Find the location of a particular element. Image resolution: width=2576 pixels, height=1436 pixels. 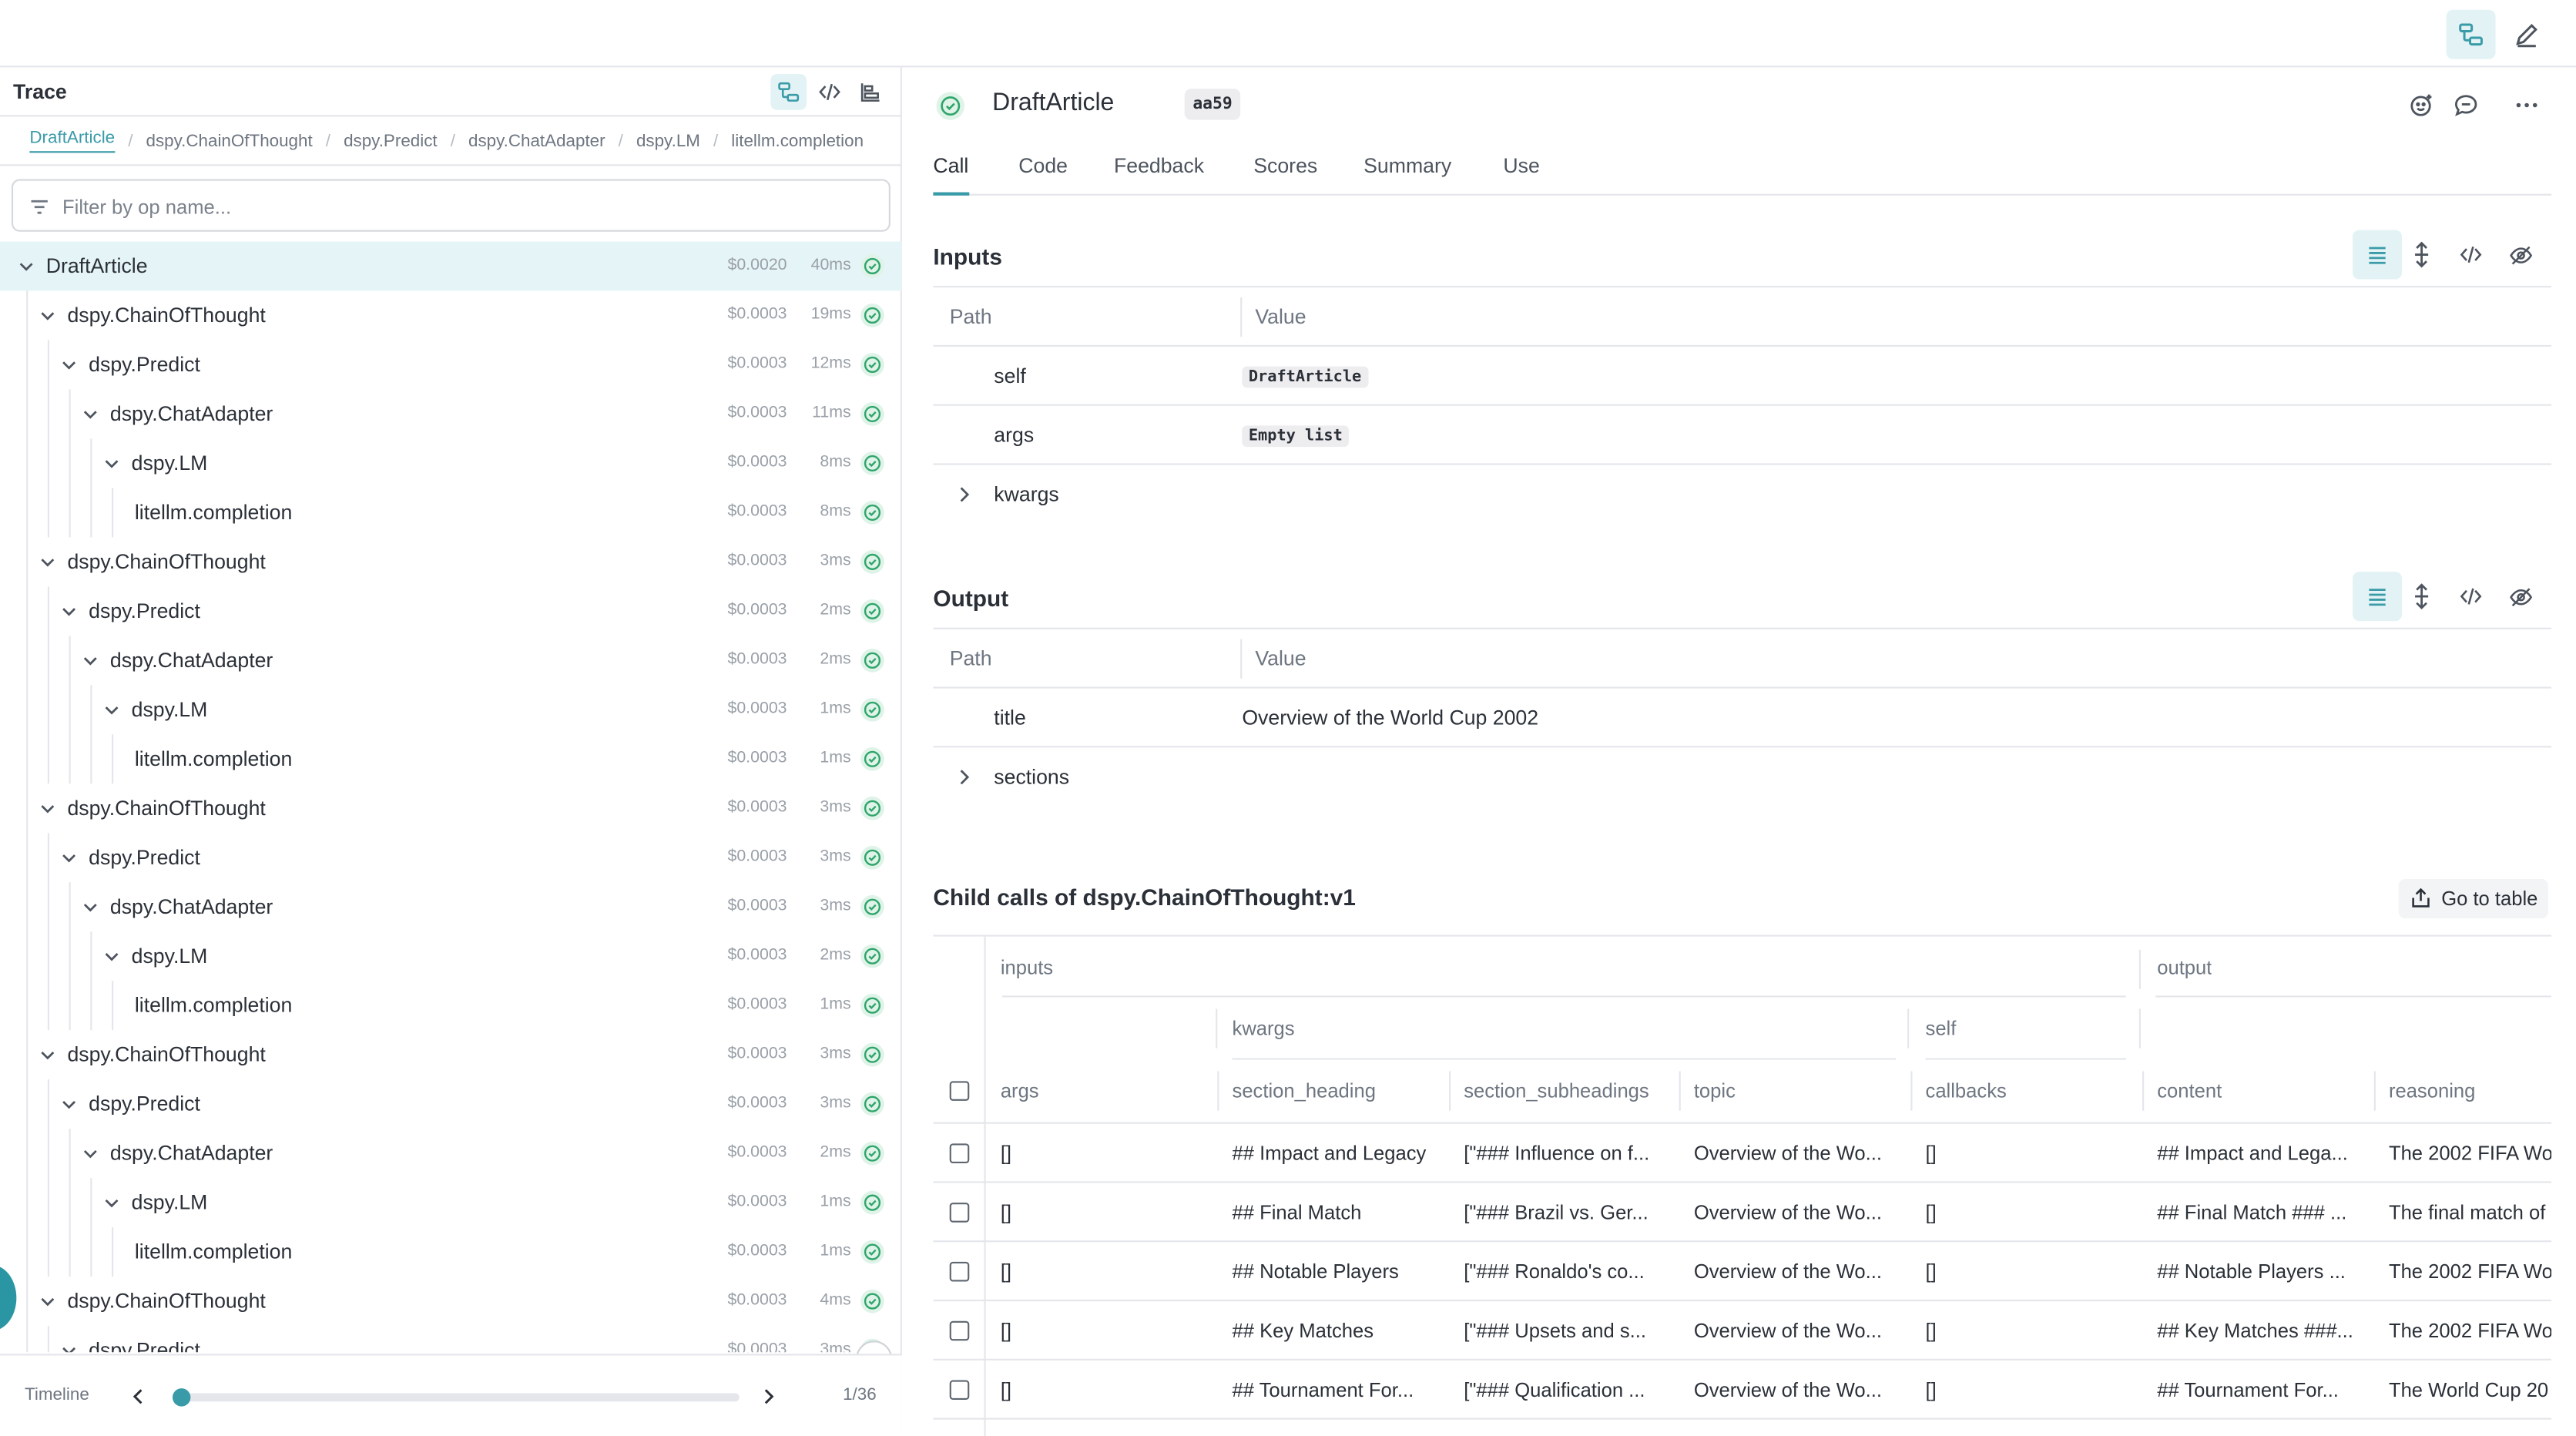

select-all-checkbox is located at coordinates (959, 1091).